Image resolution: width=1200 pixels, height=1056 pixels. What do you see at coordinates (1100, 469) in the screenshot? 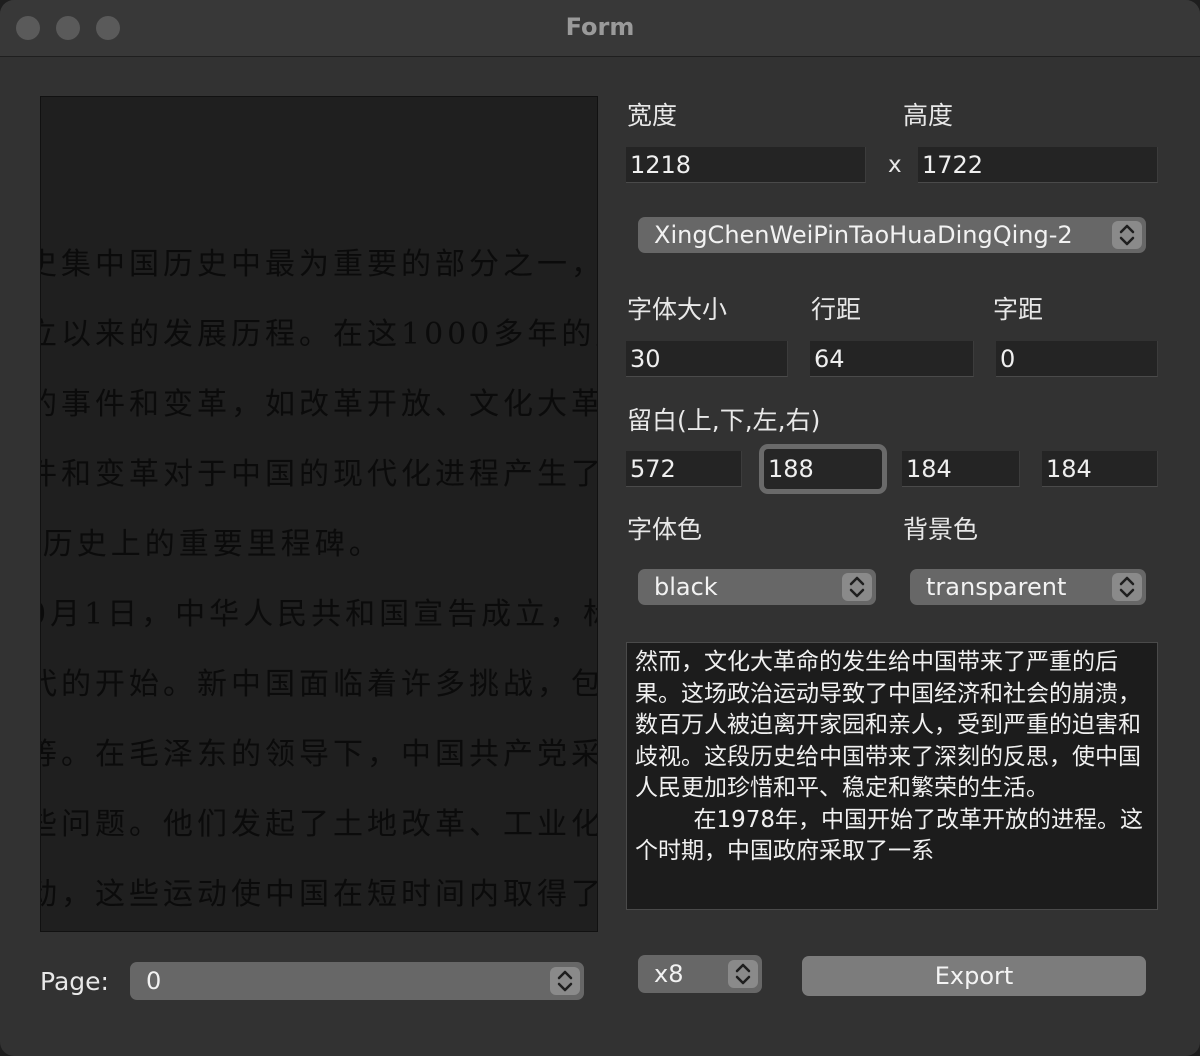
I see `margin-right-field: 184` at bounding box center [1100, 469].